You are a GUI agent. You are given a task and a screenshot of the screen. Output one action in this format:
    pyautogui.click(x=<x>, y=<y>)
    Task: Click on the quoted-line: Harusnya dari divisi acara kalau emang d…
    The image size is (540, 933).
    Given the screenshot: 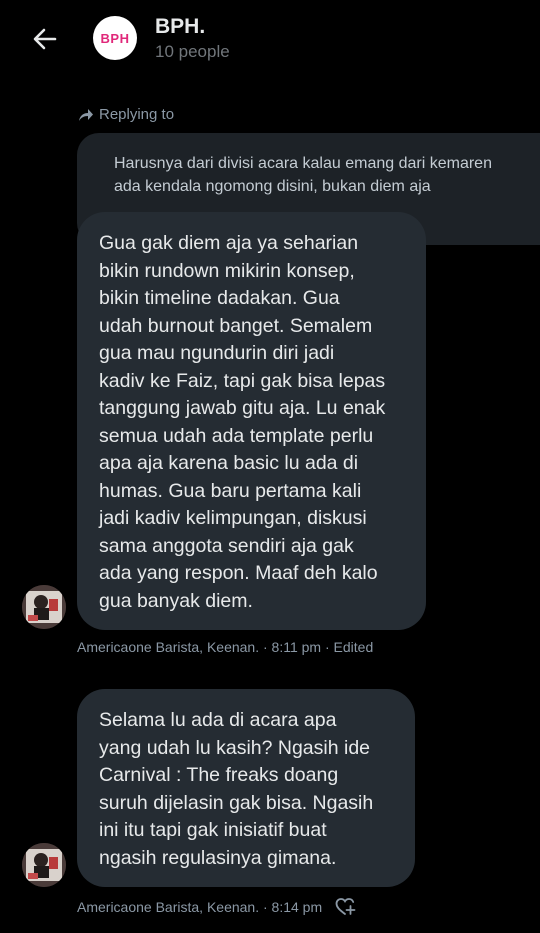 What is the action you would take?
    pyautogui.click(x=303, y=163)
    